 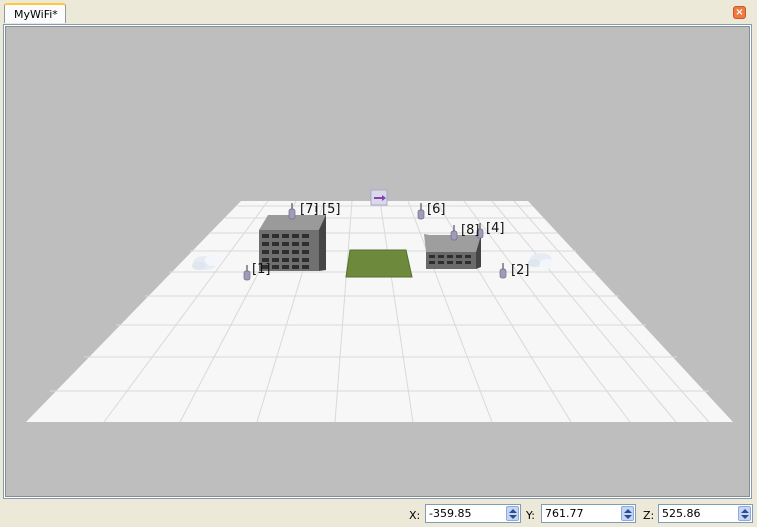 What do you see at coordinates (470, 230) in the screenshot?
I see `access-point-label: [8]` at bounding box center [470, 230].